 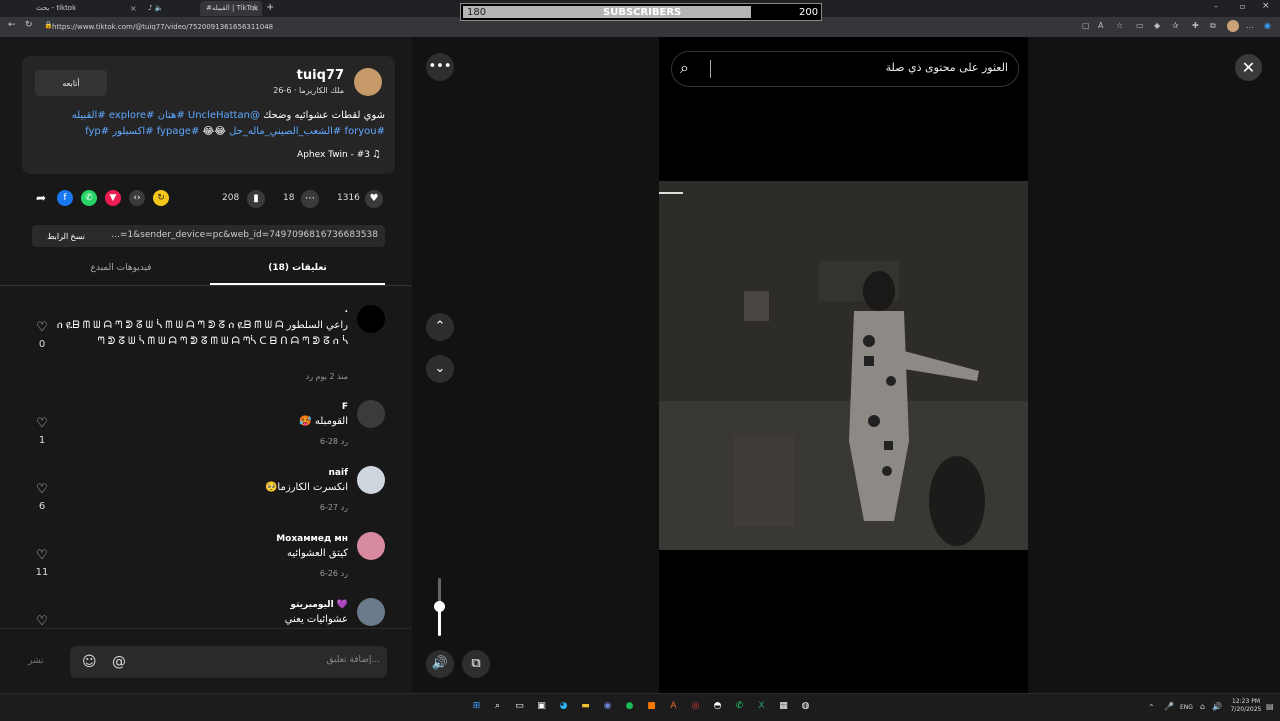 What do you see at coordinates (270, 7) in the screenshot?
I see `new-tab-icon: +` at bounding box center [270, 7].